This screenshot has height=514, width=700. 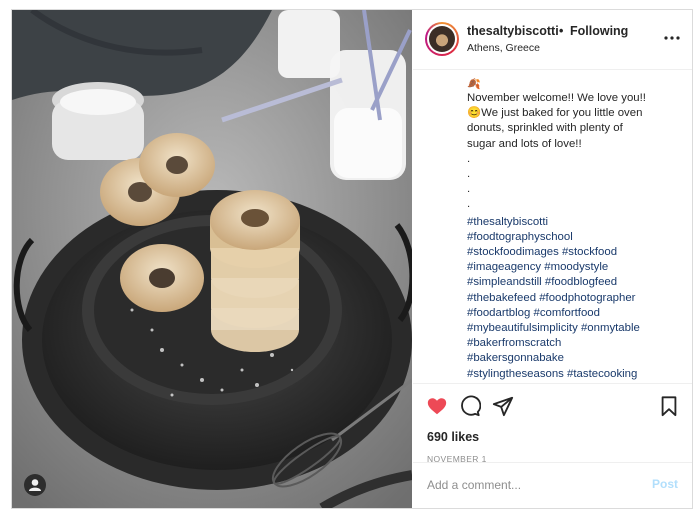 I want to click on post-comment-button: Post, so click(x=665, y=484).